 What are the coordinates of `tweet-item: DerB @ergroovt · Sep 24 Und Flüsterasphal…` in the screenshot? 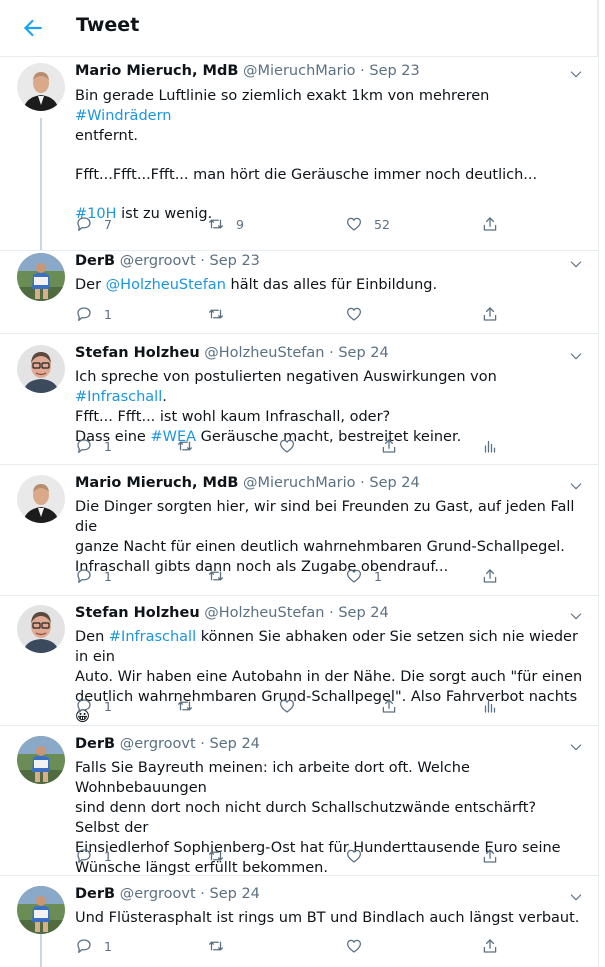 It's located at (299, 926).